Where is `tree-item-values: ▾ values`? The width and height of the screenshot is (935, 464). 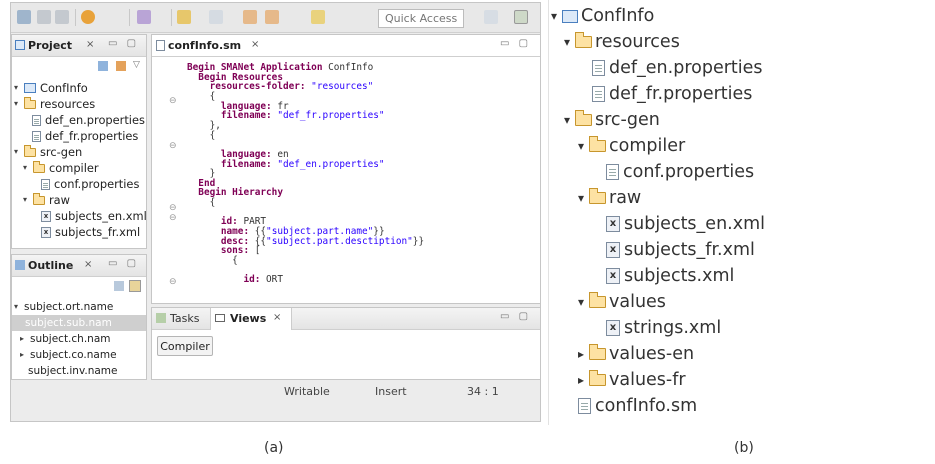
tree-item-values: ▾ values is located at coordinates (622, 302).